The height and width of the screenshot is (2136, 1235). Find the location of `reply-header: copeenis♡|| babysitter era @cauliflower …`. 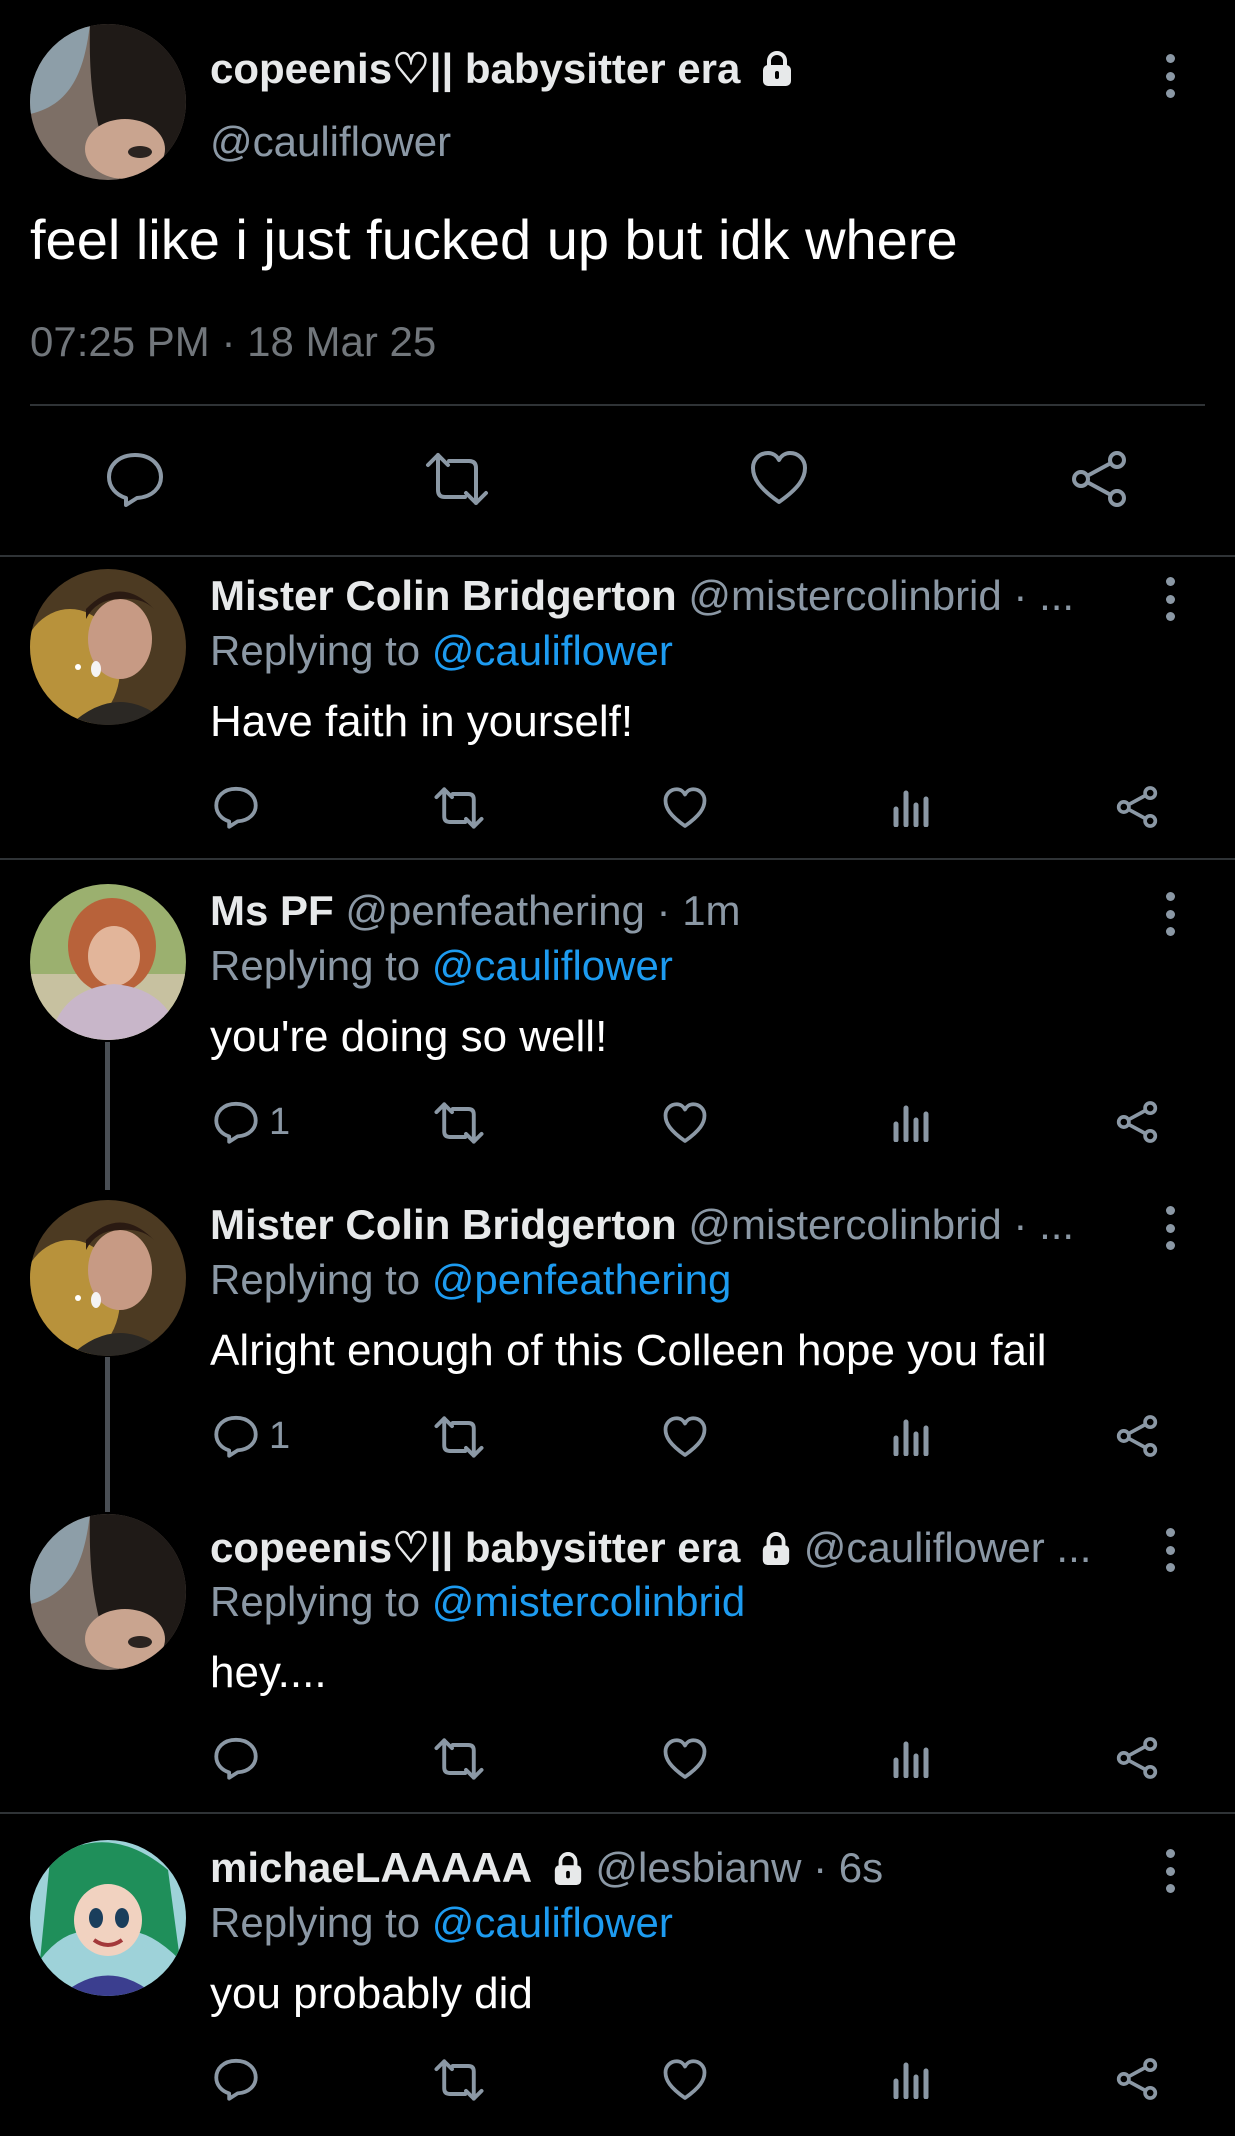

reply-header: copeenis♡|| babysitter era @cauliflower … is located at coordinates (670, 1547).